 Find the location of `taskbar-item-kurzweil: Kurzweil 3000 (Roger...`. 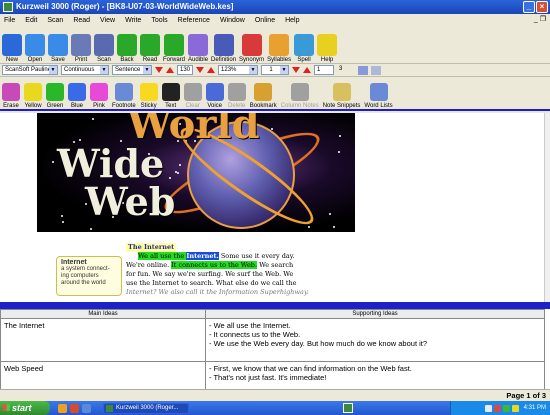

taskbar-item-kurzweil: Kurzweil 3000 (Roger... is located at coordinates (146, 408).